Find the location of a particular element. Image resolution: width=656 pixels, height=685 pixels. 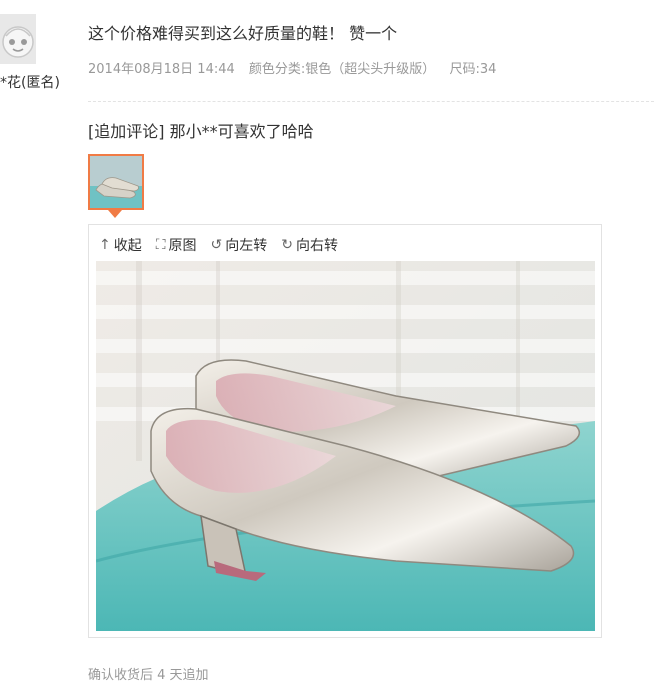

review-meta: 2014年08月18日 14:44 颜色分类:银色（超尖头升级版） 尺码:34 is located at coordinates (297, 67).